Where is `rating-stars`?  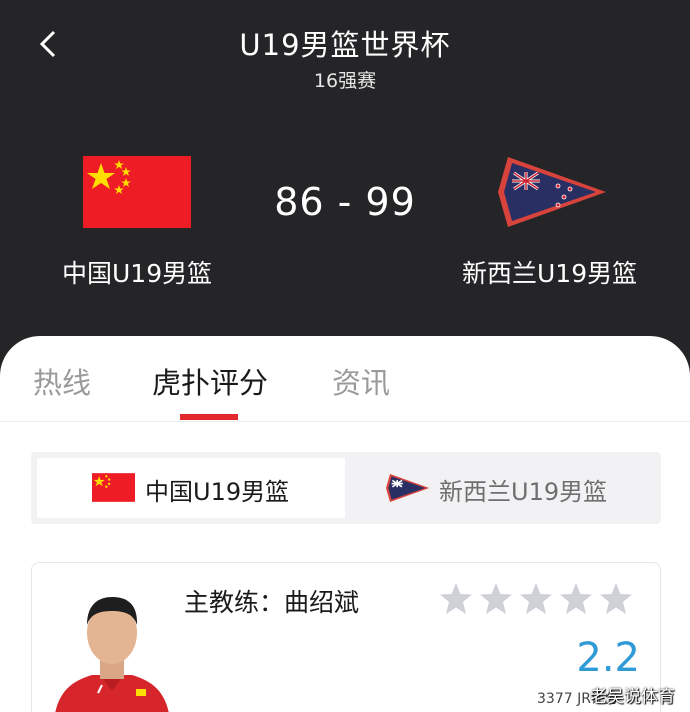
rating-stars is located at coordinates (538, 599).